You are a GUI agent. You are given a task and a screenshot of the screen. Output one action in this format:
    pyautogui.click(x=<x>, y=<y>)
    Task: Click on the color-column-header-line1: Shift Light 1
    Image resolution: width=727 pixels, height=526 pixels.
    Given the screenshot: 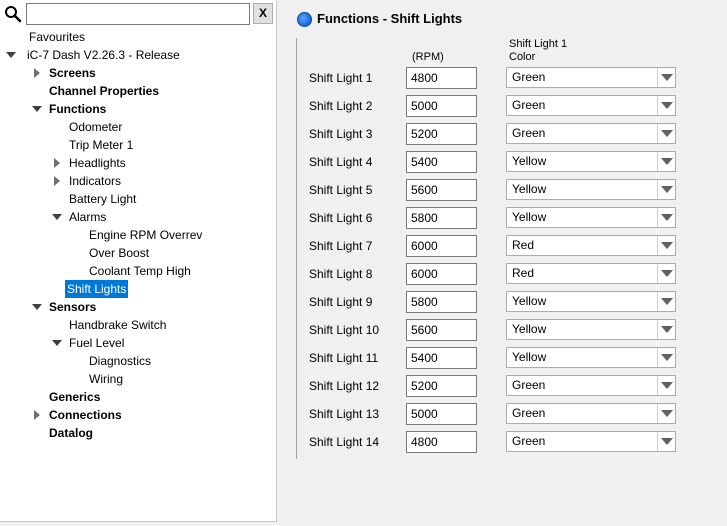 What is the action you would take?
    pyautogui.click(x=538, y=44)
    